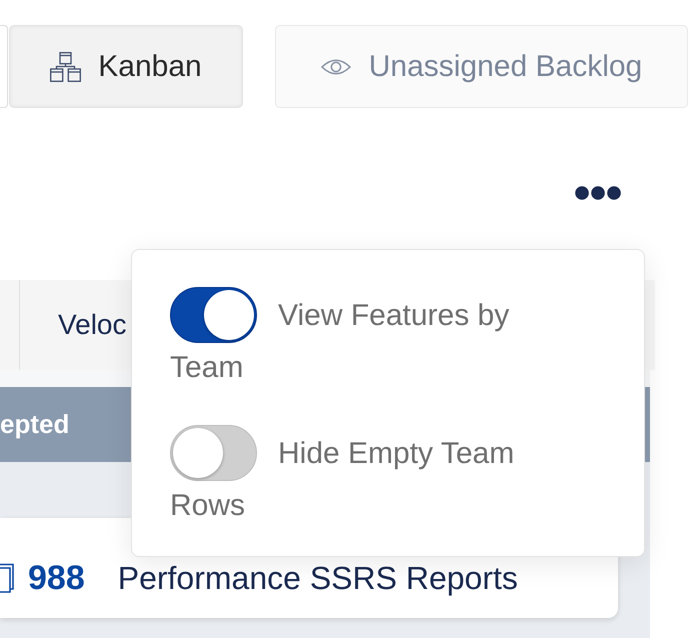 The width and height of the screenshot is (700, 638). Describe the element at coordinates (56, 578) in the screenshot. I see `feature-id-link: 988` at that location.